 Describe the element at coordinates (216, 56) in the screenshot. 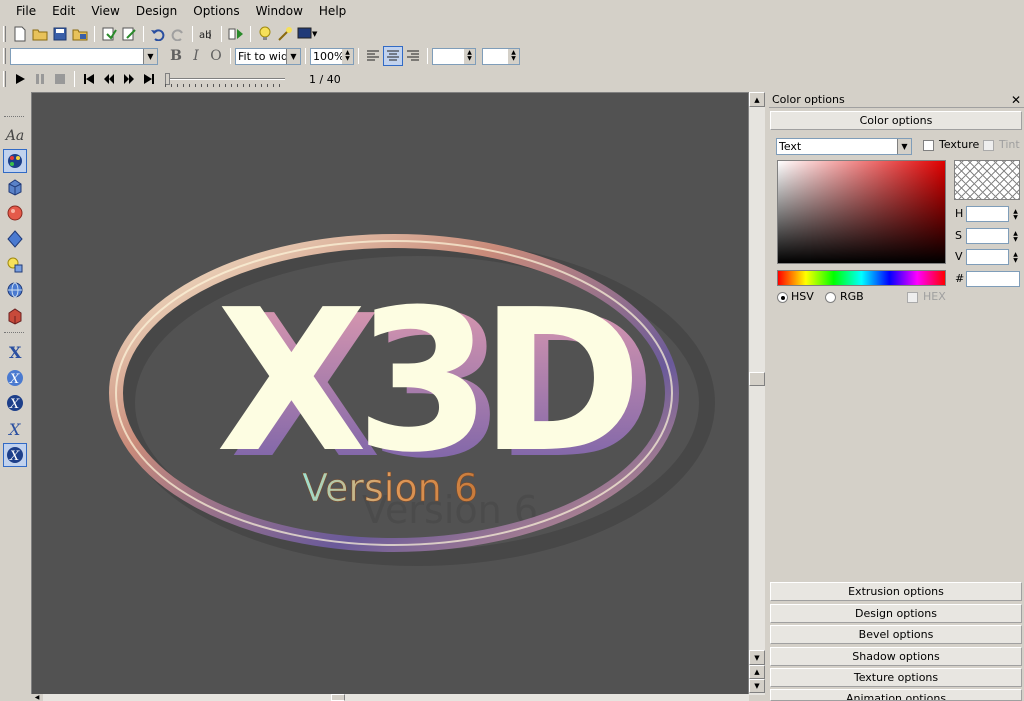

I see `outline-button: O` at that location.